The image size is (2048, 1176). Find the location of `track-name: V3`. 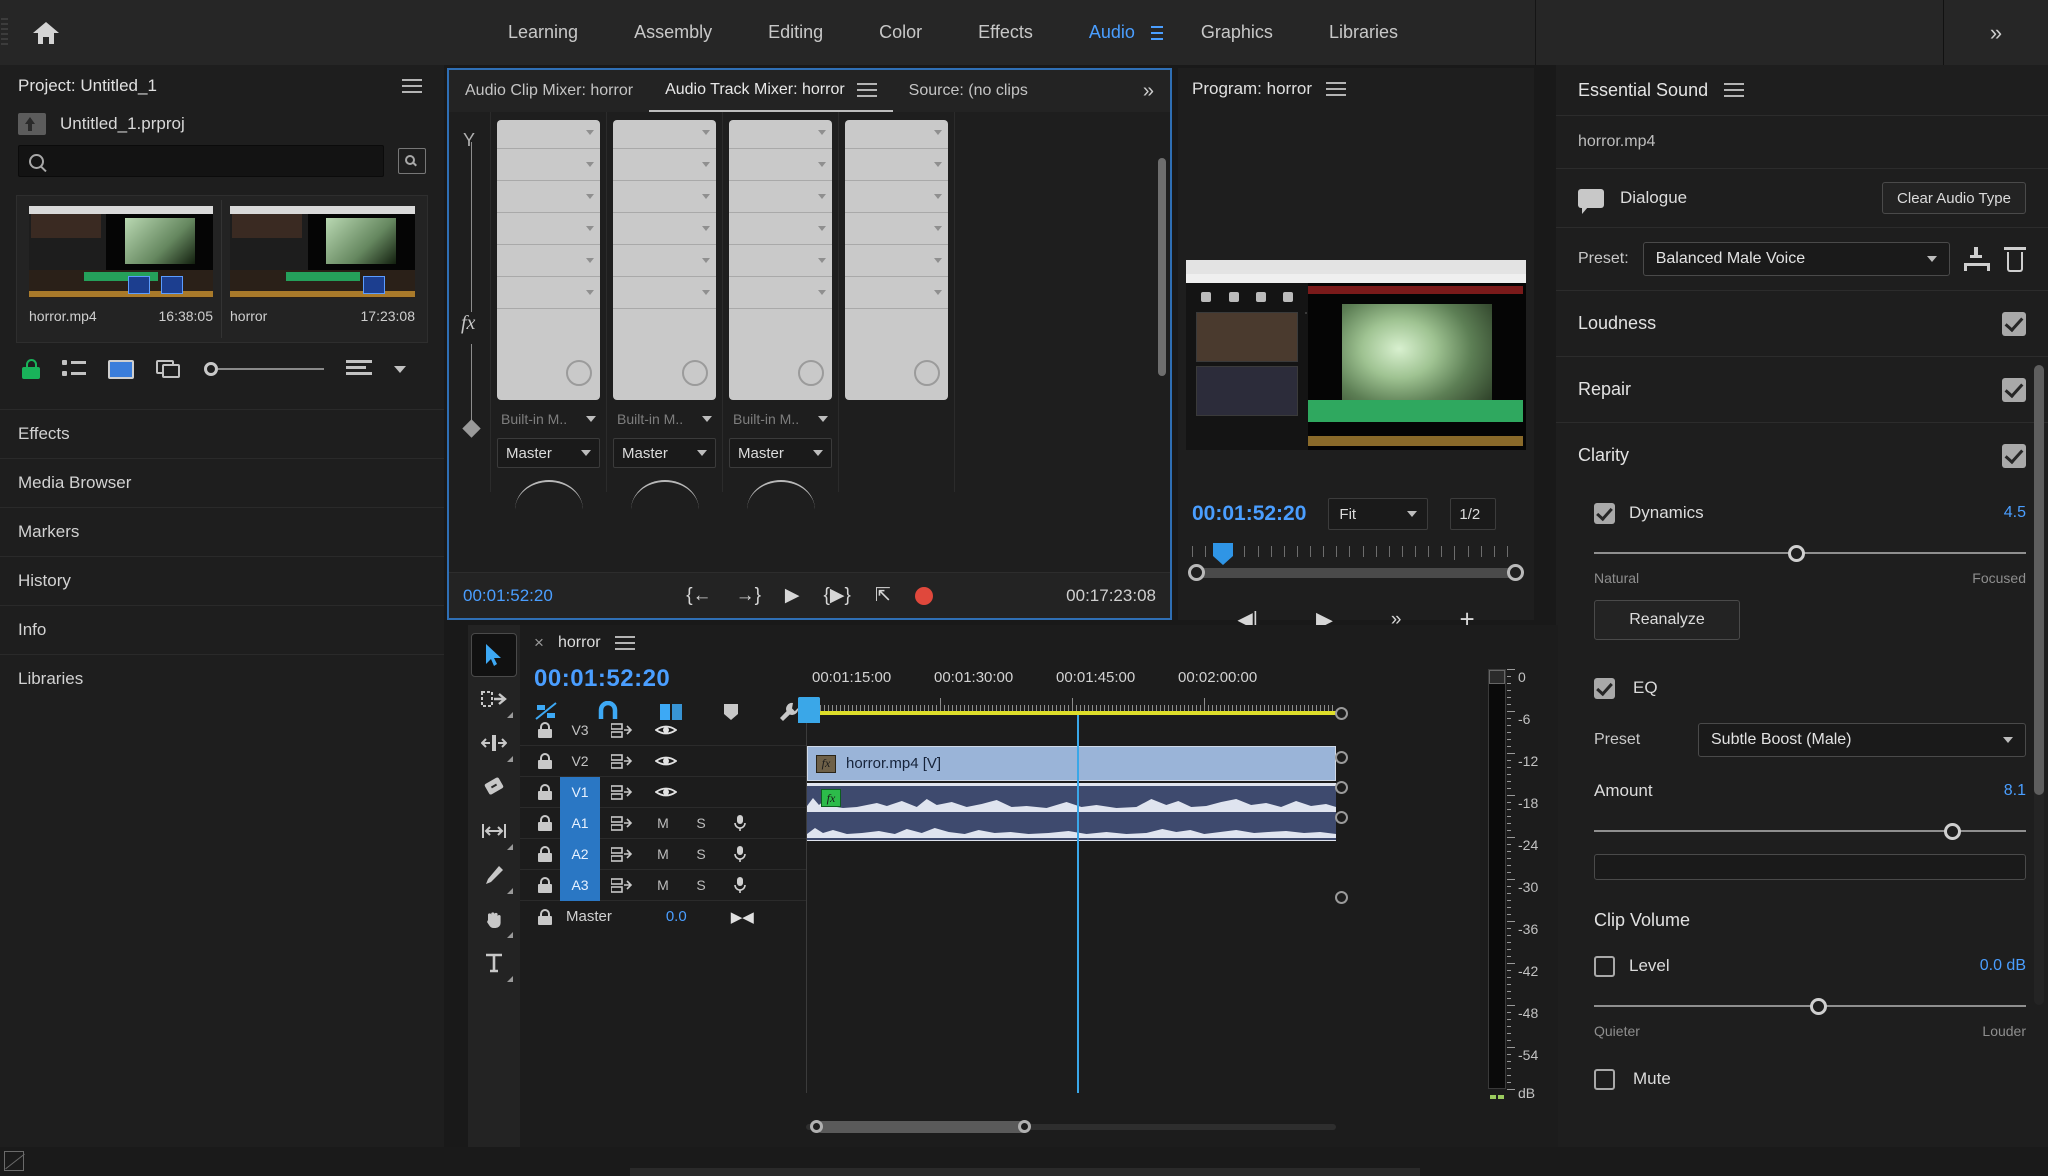

track-name: V3 is located at coordinates (580, 730).